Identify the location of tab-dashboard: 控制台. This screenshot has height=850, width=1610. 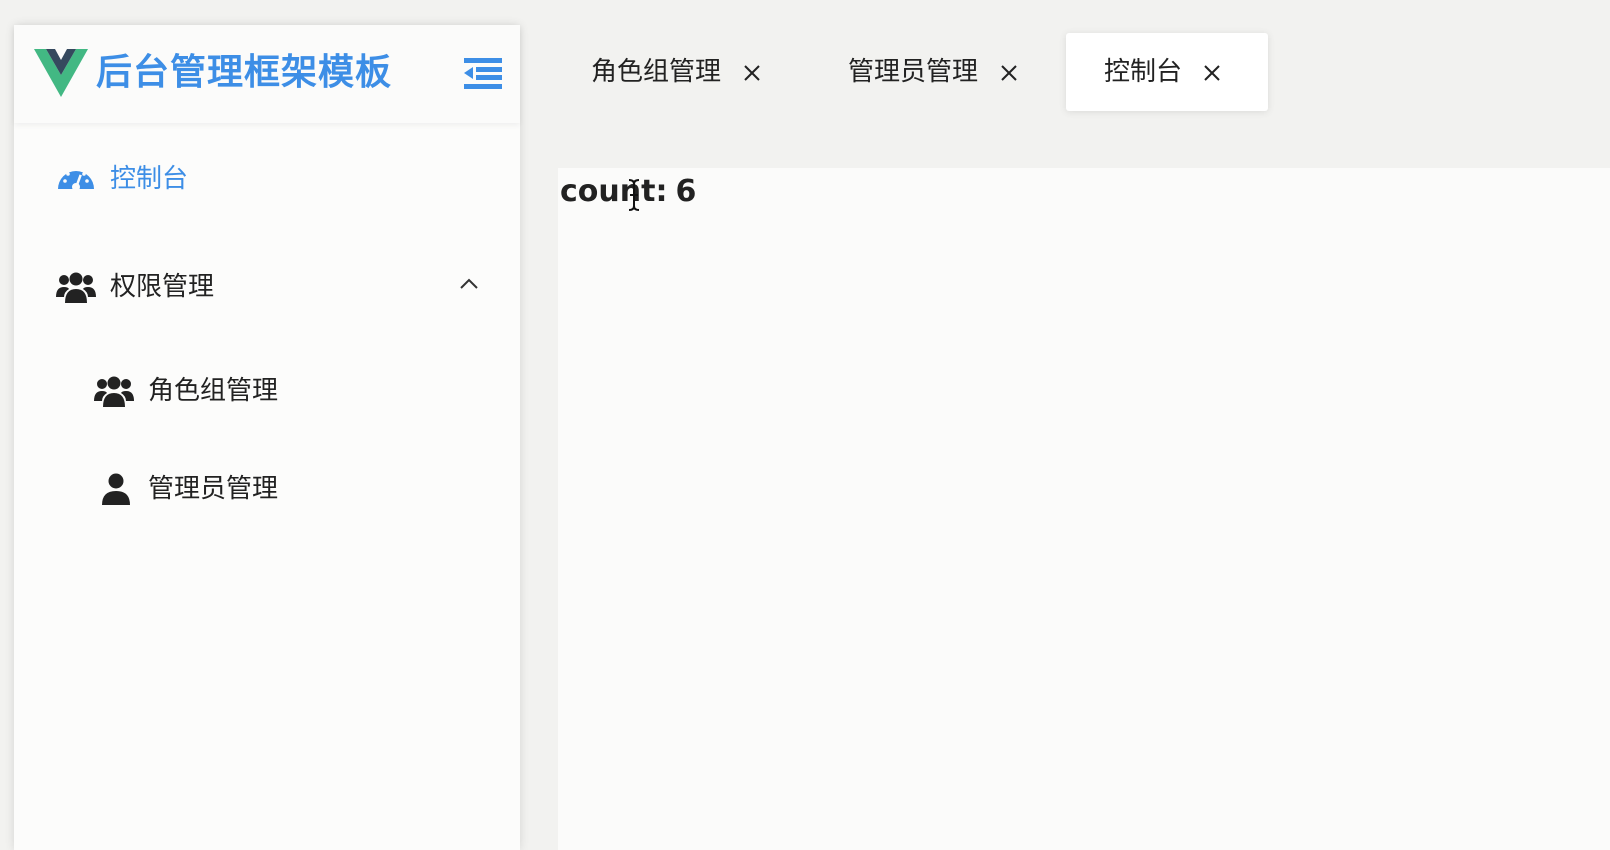
(1167, 72).